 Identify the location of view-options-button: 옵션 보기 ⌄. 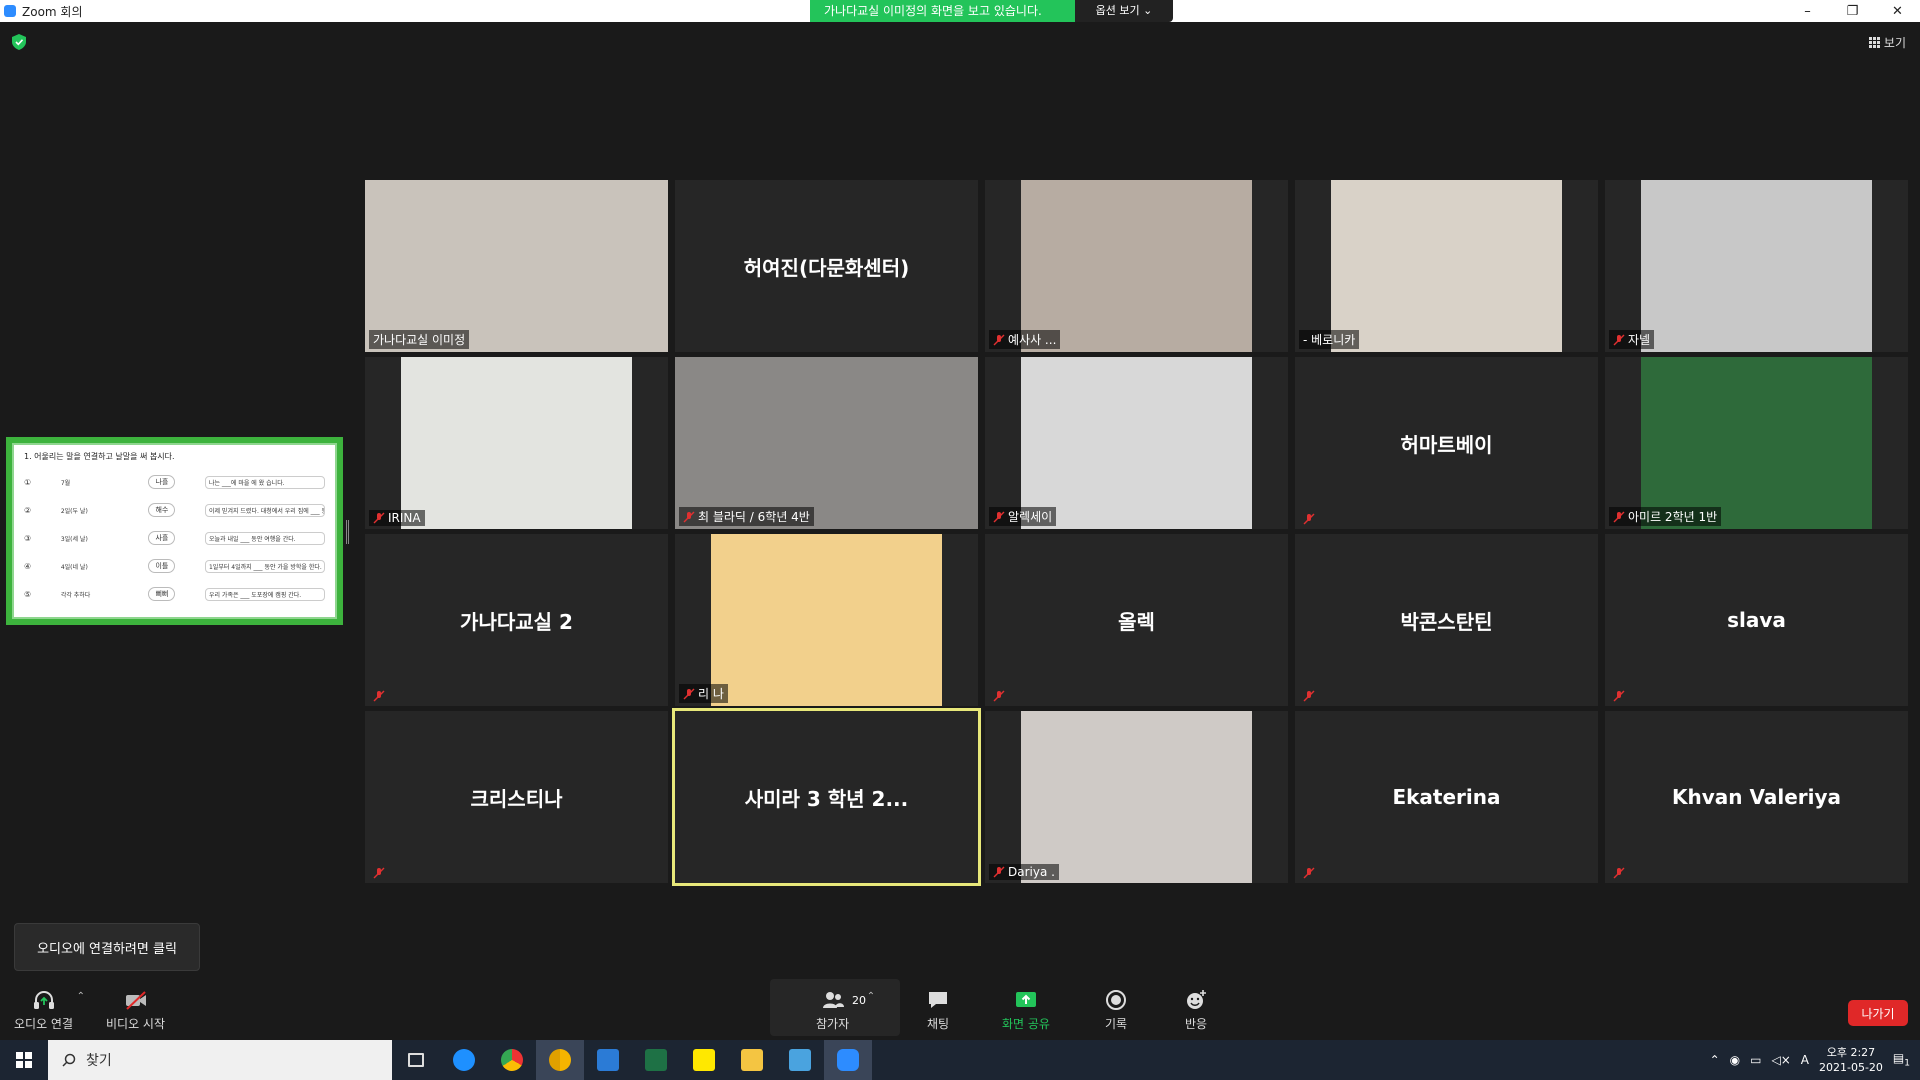
(1124, 11).